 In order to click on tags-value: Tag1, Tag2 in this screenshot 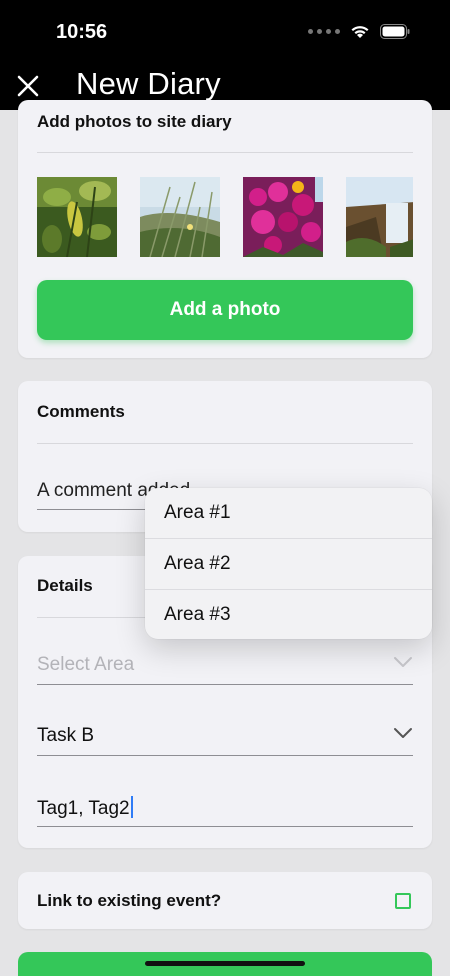, I will do `click(83, 808)`.